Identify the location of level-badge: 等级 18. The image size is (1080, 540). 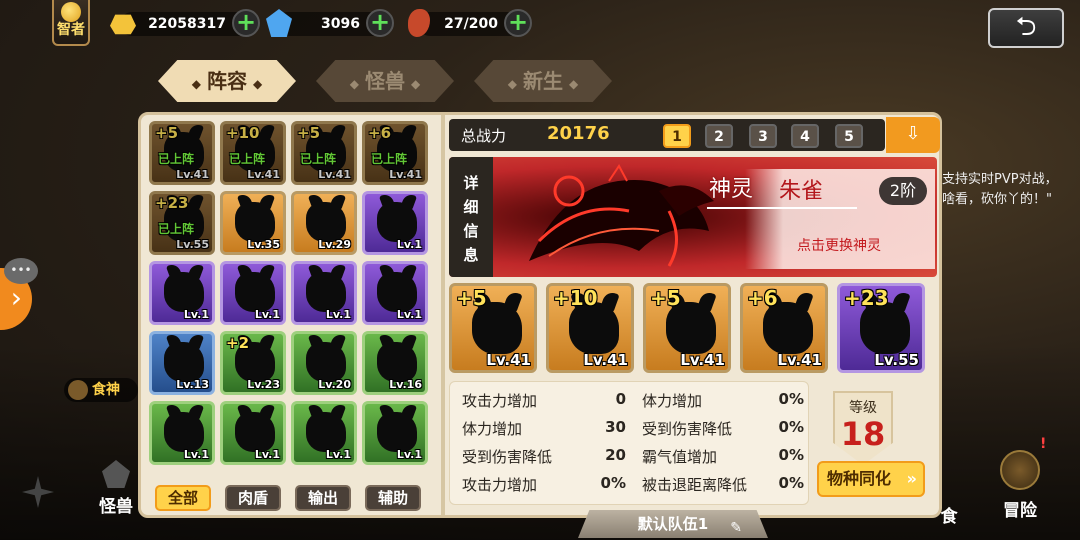
(863, 428).